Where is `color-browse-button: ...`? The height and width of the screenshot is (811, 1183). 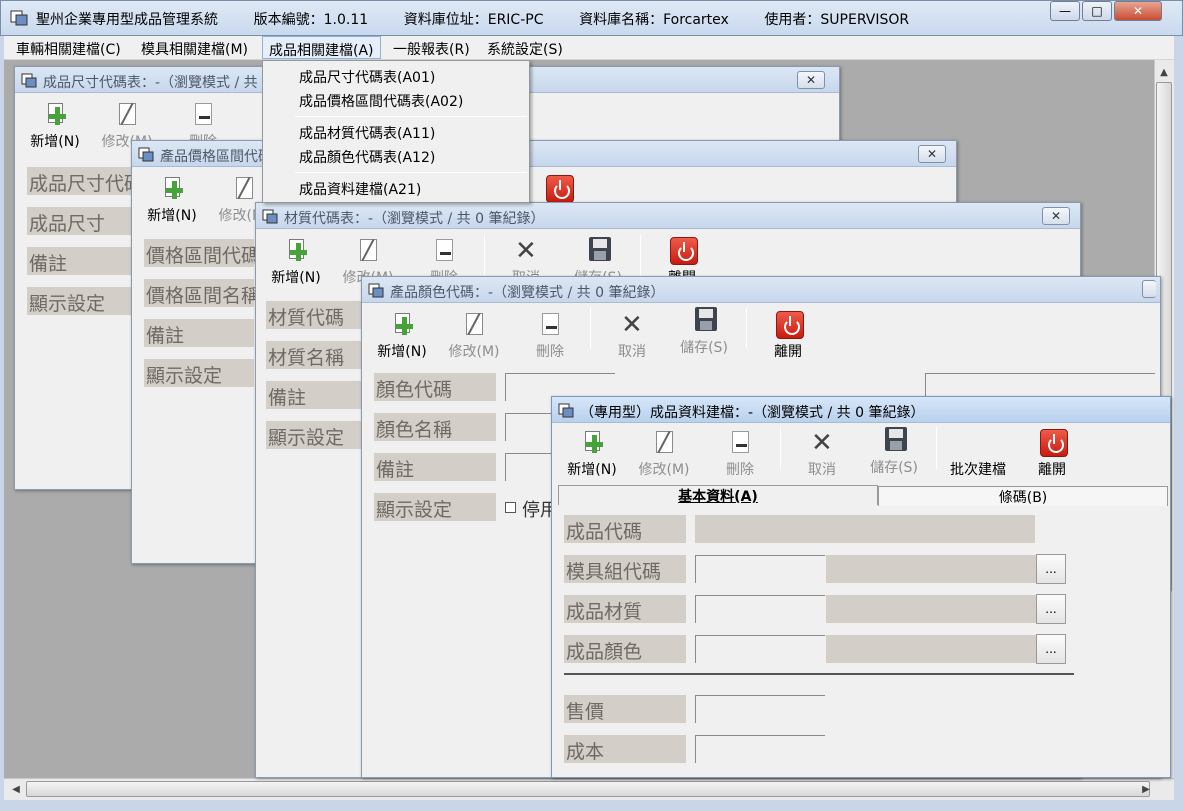 color-browse-button: ... is located at coordinates (1051, 649).